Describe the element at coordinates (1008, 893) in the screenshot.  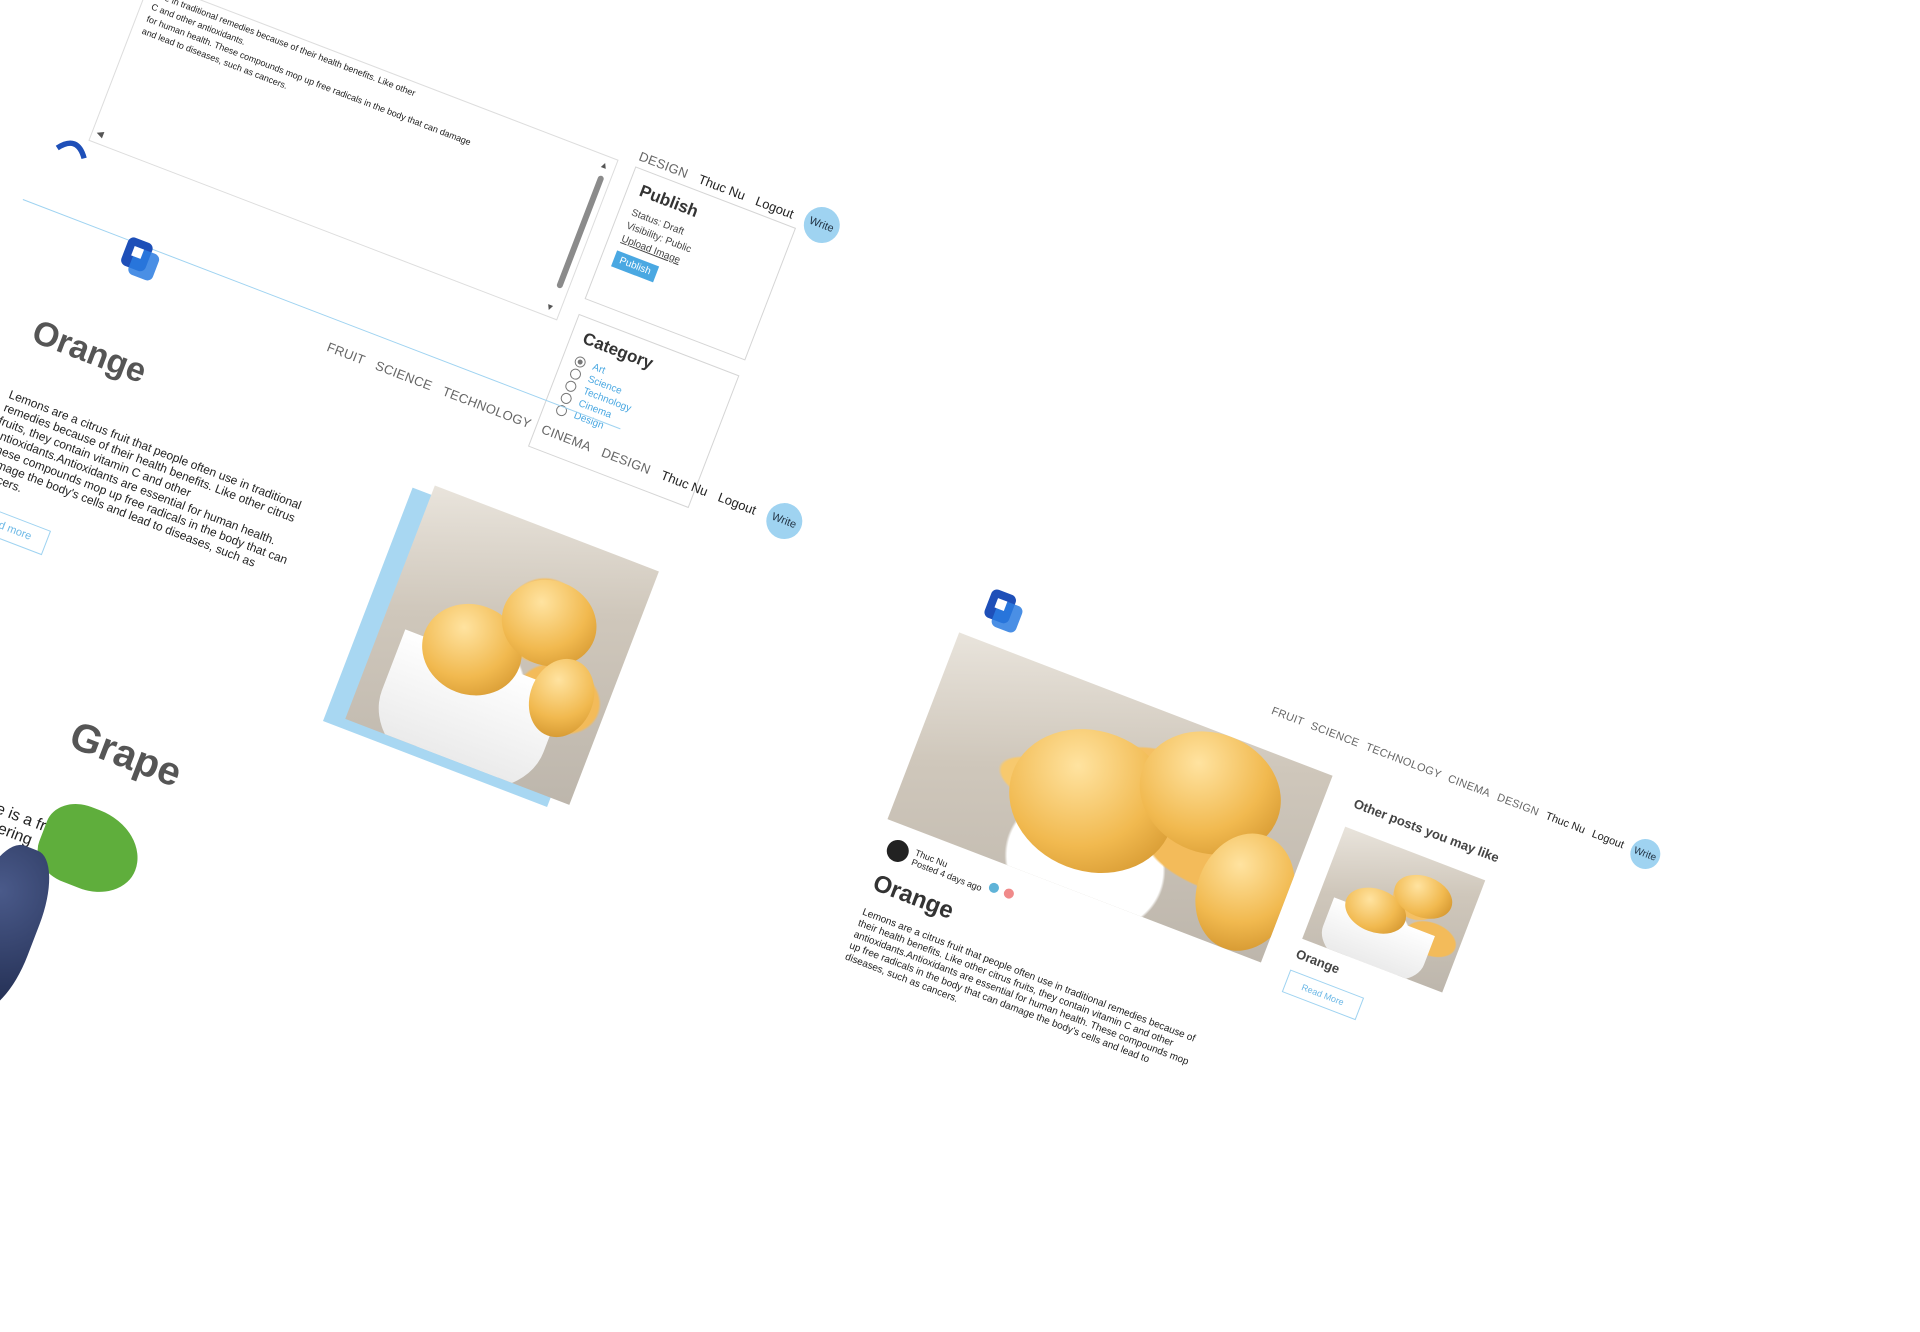
I see `delete-icon` at that location.